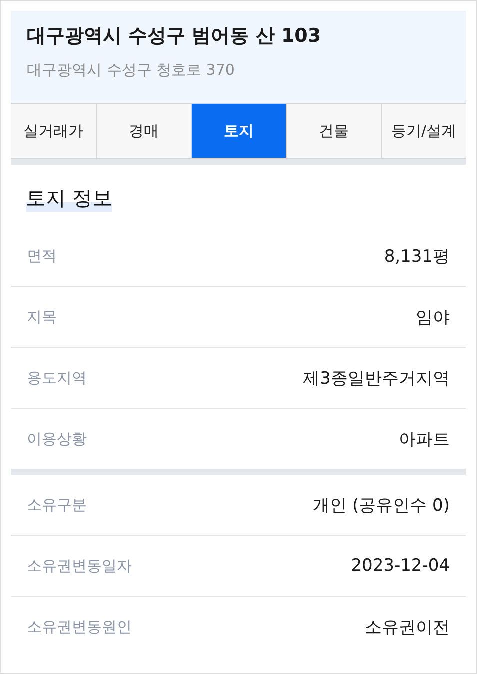  Describe the element at coordinates (433, 317) in the screenshot. I see `field-value: 임야` at that location.